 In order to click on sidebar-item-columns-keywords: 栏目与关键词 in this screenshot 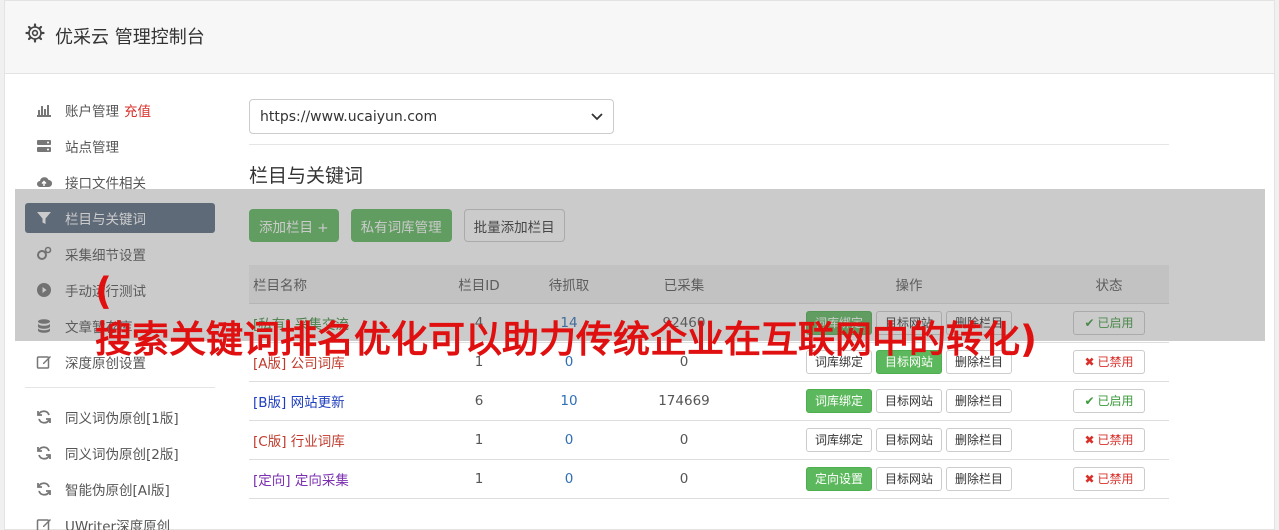, I will do `click(120, 218)`.